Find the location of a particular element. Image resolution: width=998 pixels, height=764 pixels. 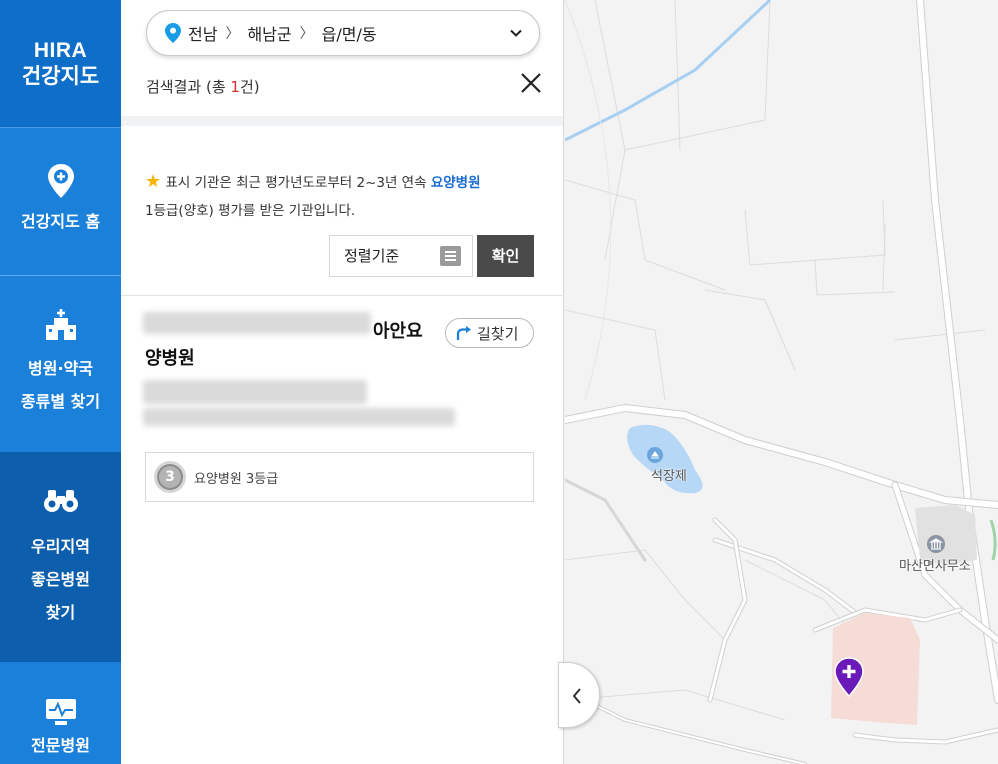

region-county: 해남군 is located at coordinates (269, 34).